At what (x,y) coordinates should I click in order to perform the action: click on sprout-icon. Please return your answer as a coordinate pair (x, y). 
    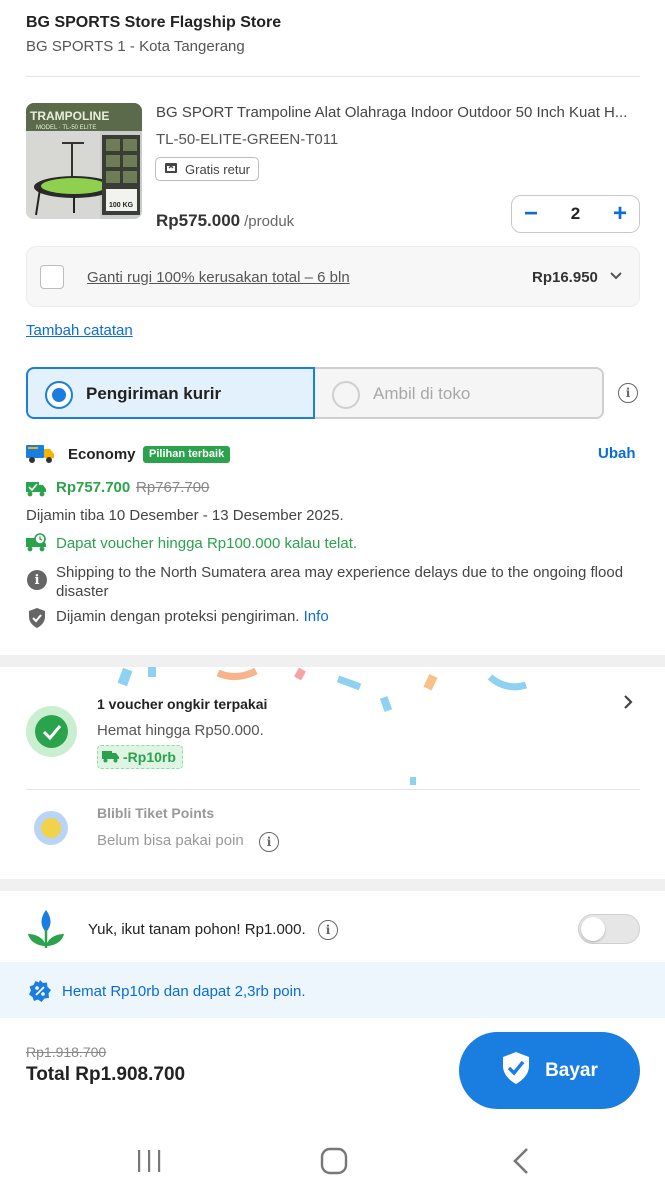
    Looking at the image, I should click on (46, 931).